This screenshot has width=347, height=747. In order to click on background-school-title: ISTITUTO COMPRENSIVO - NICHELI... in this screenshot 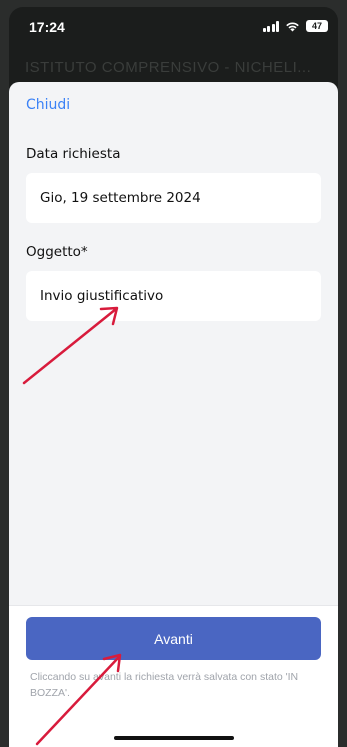, I will do `click(168, 67)`.